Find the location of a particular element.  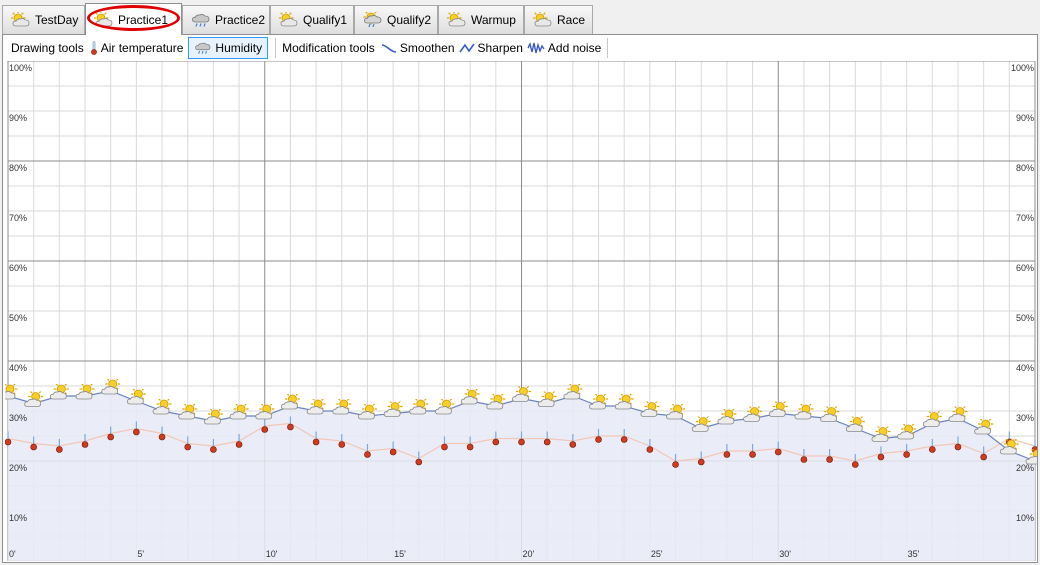

tab-qualify2: Qualify2 is located at coordinates (396, 19).